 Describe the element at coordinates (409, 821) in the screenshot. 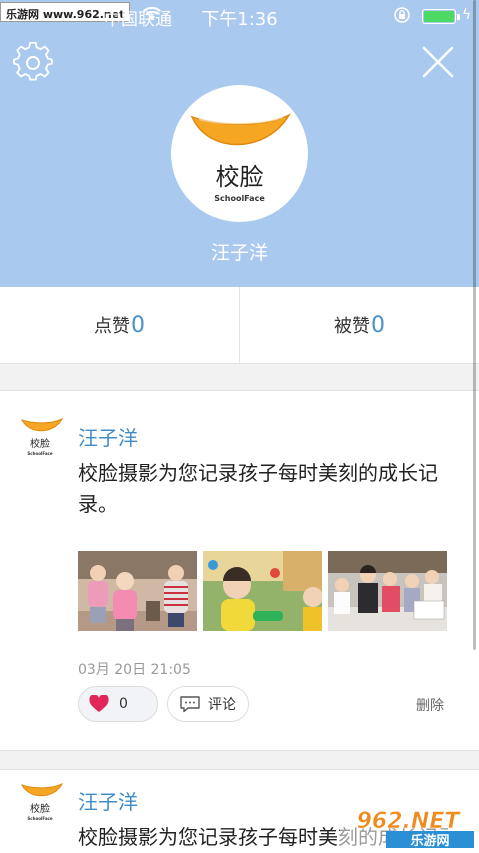

I see `svg-text: 962.NET` at that location.